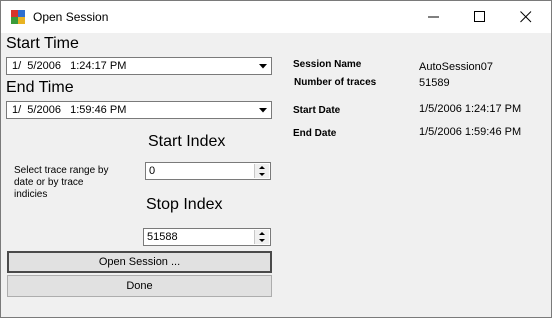 This screenshot has height=318, width=552. Describe the element at coordinates (69, 110) in the screenshot. I see `end-time-value: 1/ 5/2006 1:59:46 PM` at that location.